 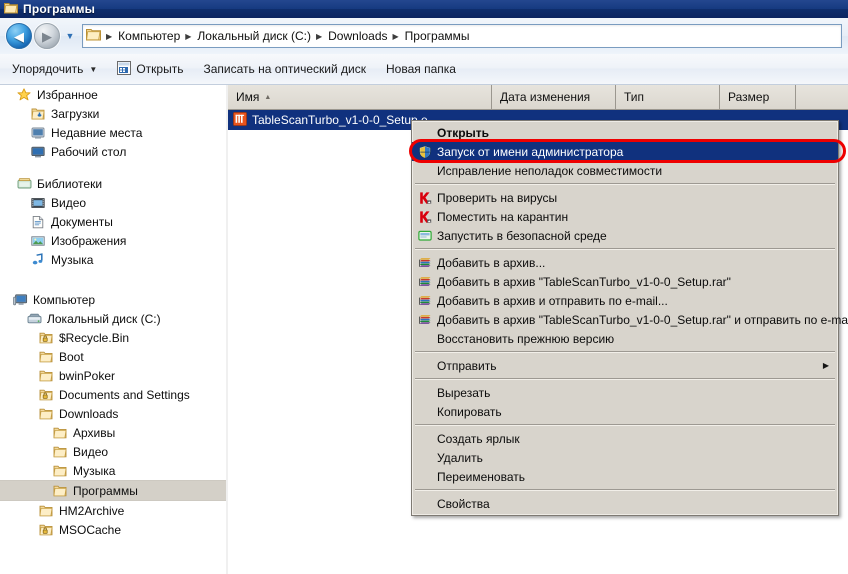 What do you see at coordinates (625, 411) in the screenshot?
I see `menu-item-copy: Копировать` at bounding box center [625, 411].